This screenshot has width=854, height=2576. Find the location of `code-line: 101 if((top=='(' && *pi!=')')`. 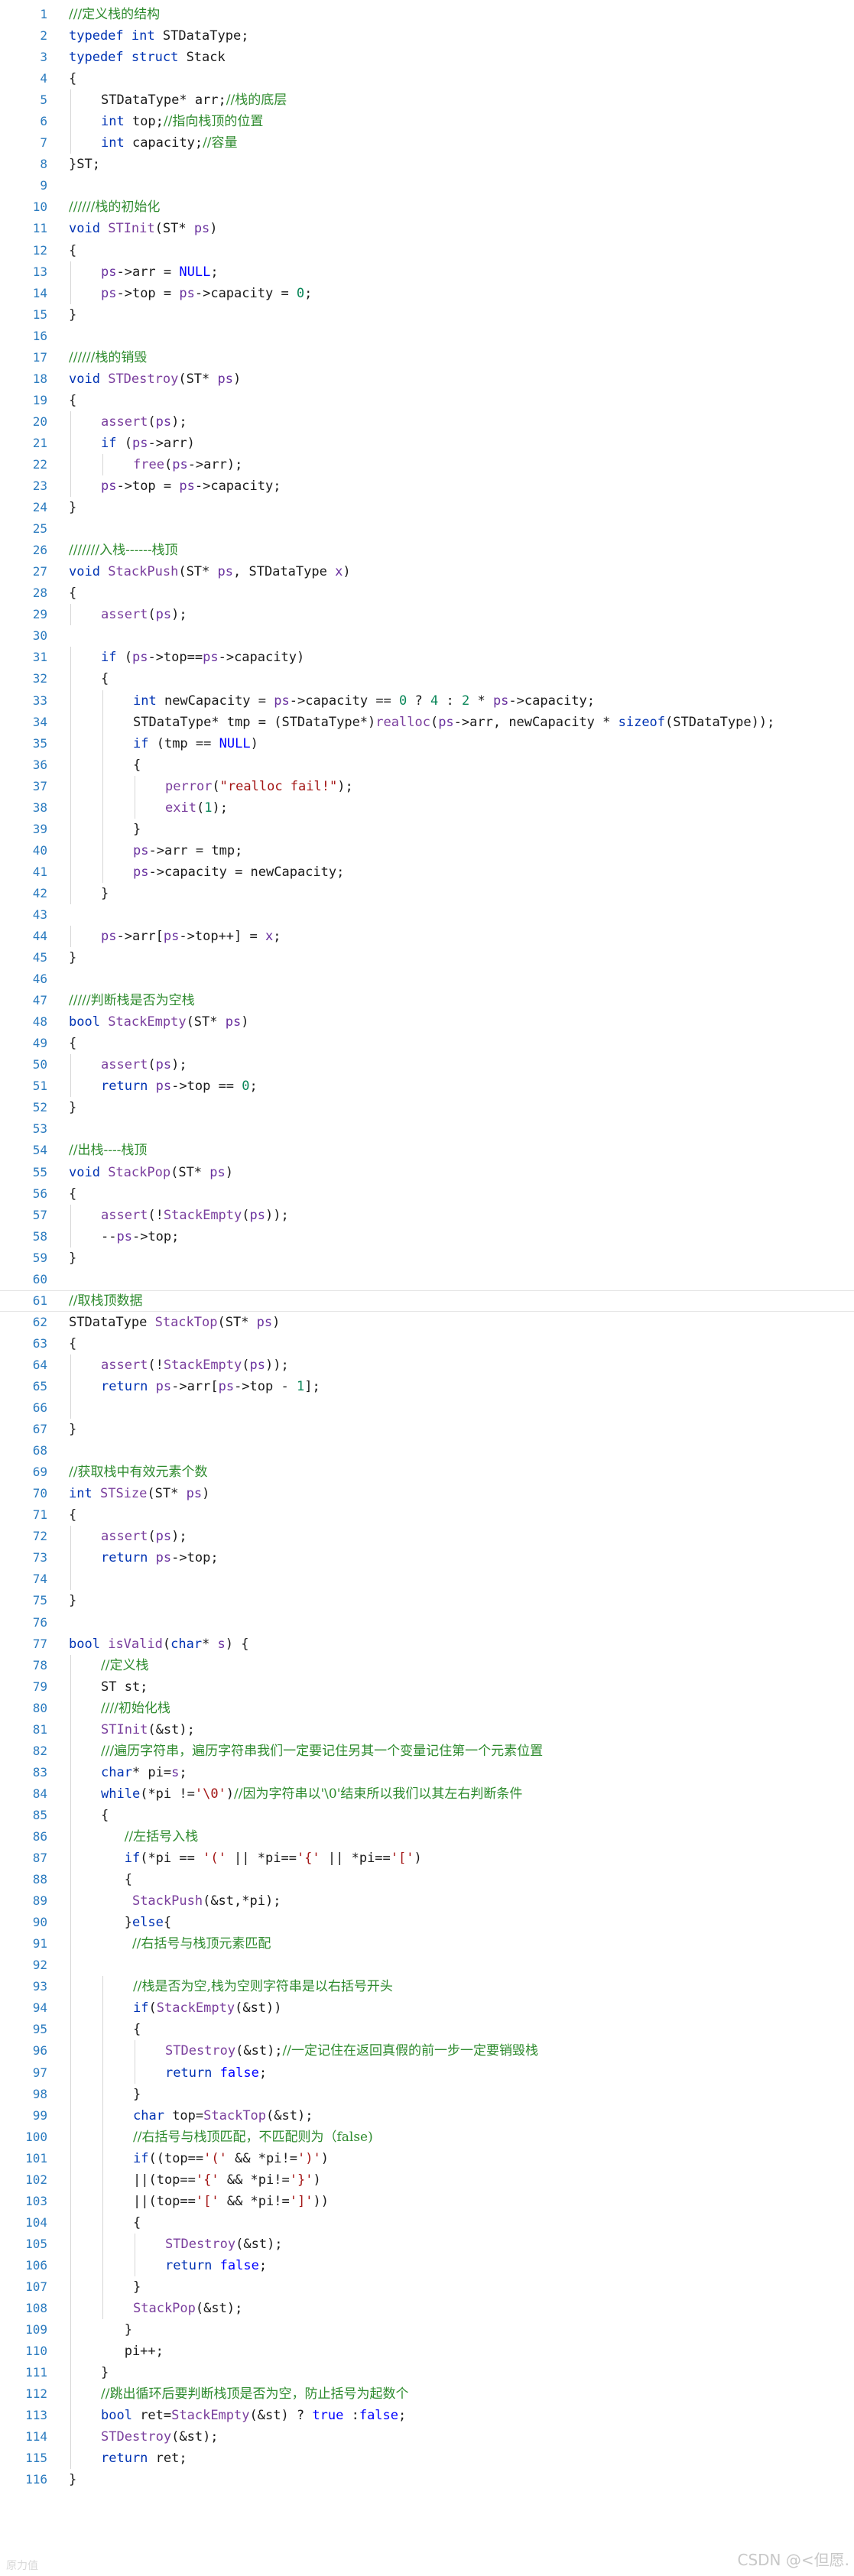

code-line: 101 if((top=='(' && *pi!=')') is located at coordinates (427, 2158).